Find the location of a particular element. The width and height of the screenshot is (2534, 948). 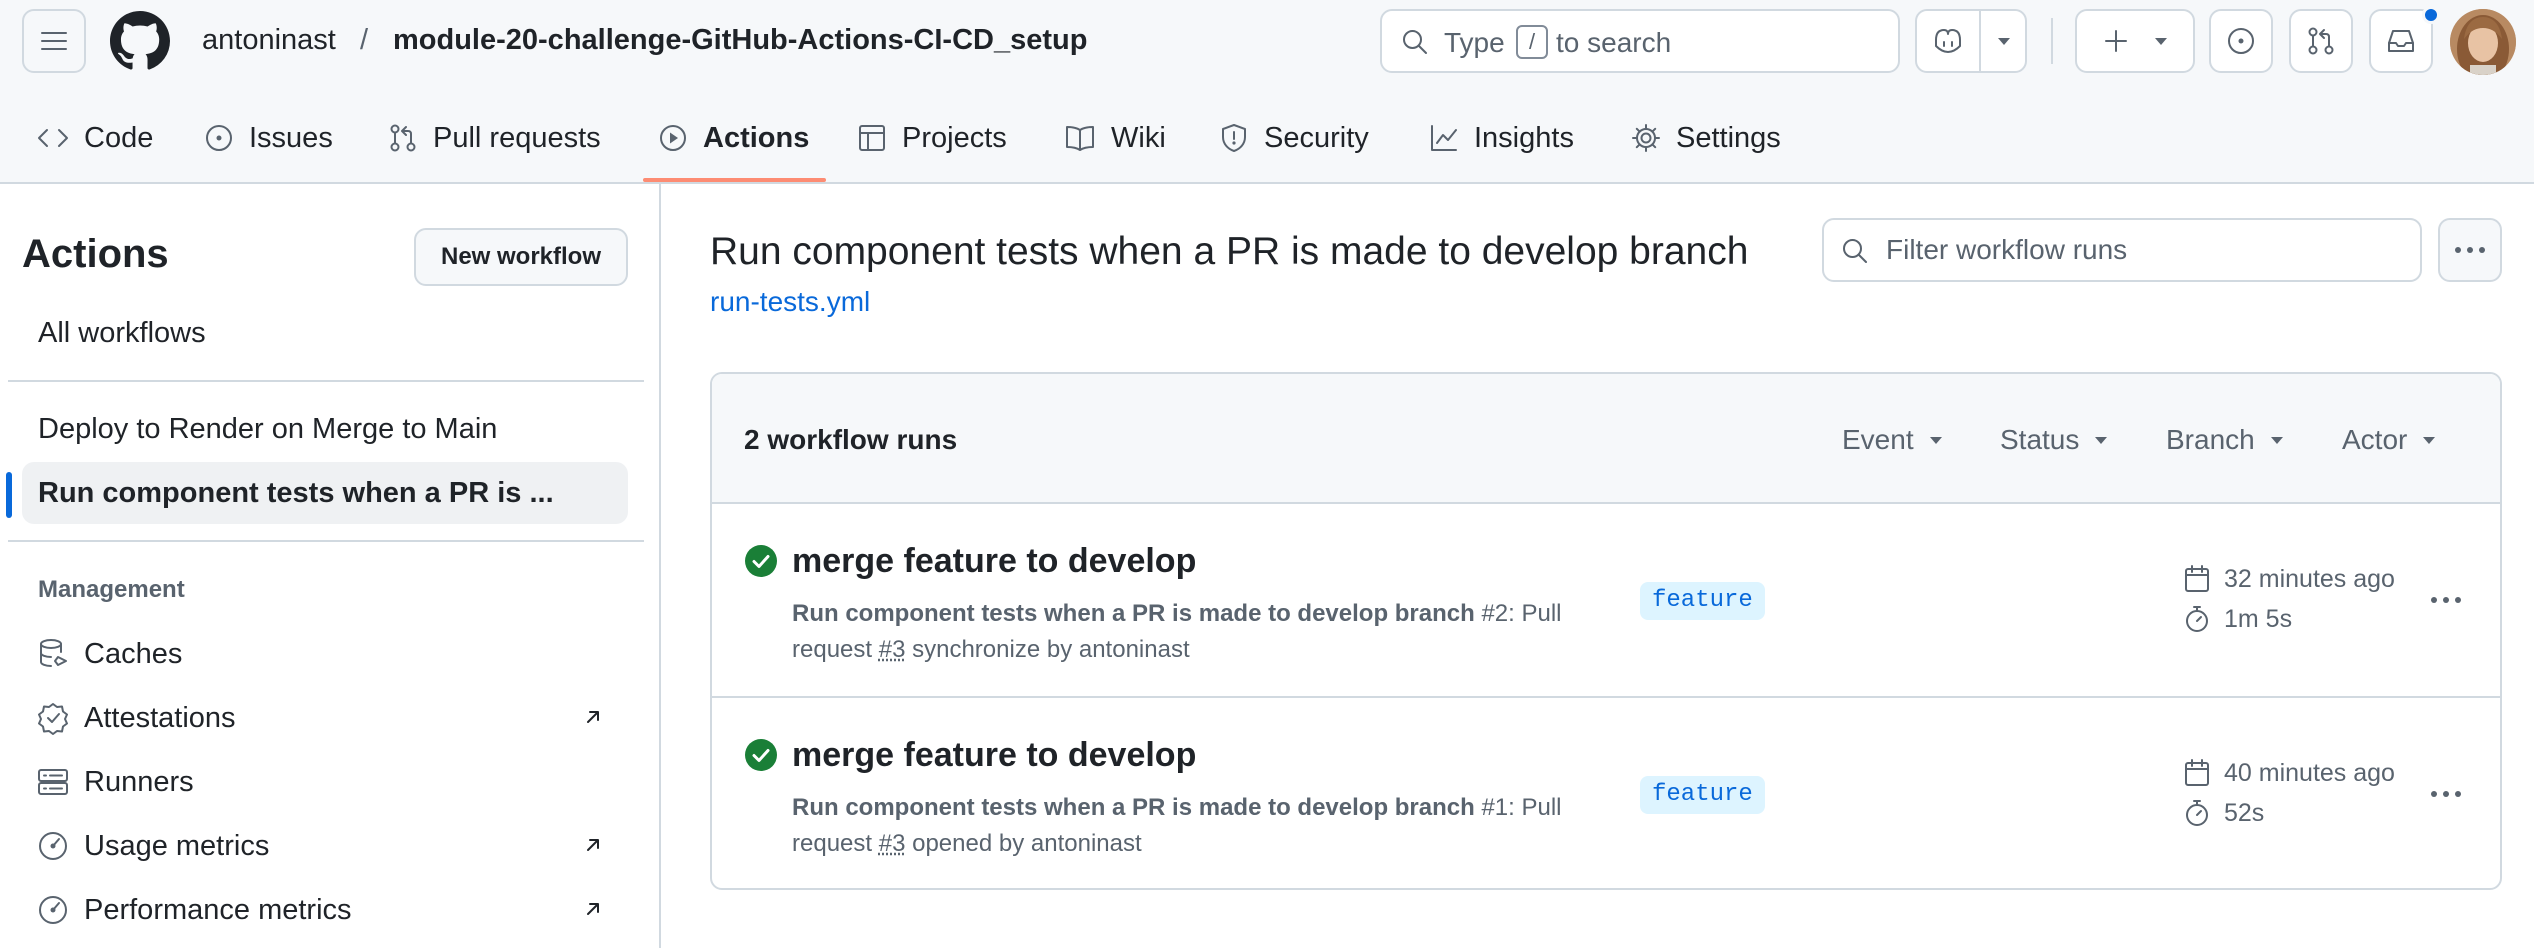

copilot-dropdown-button is located at coordinates (2004, 41).